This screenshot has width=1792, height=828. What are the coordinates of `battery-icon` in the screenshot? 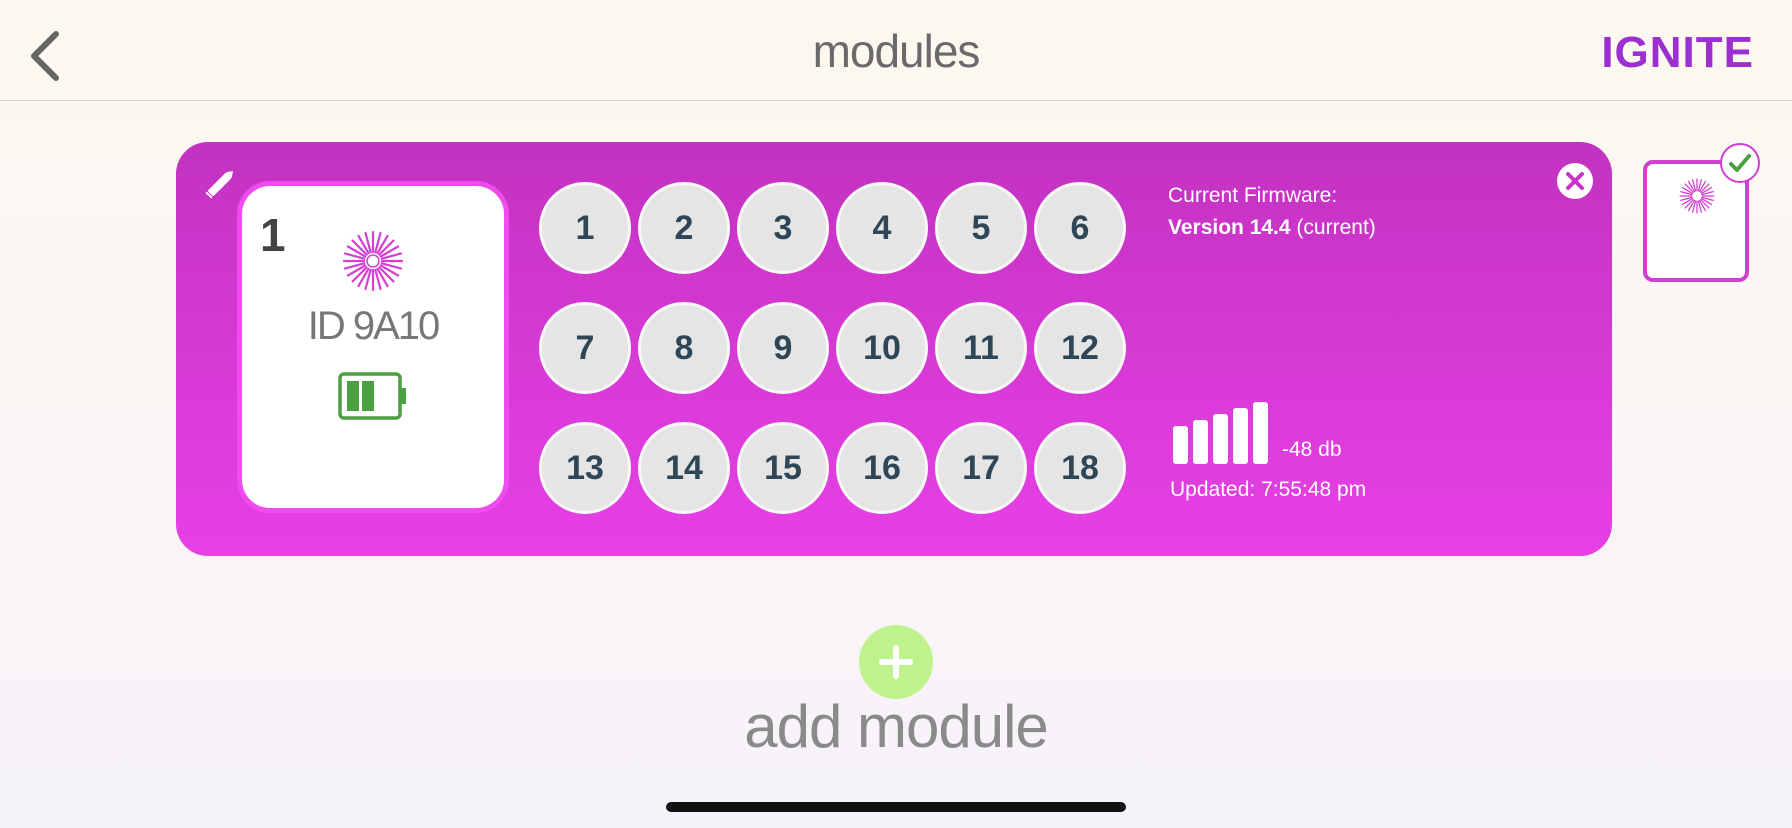 It's located at (372, 396).